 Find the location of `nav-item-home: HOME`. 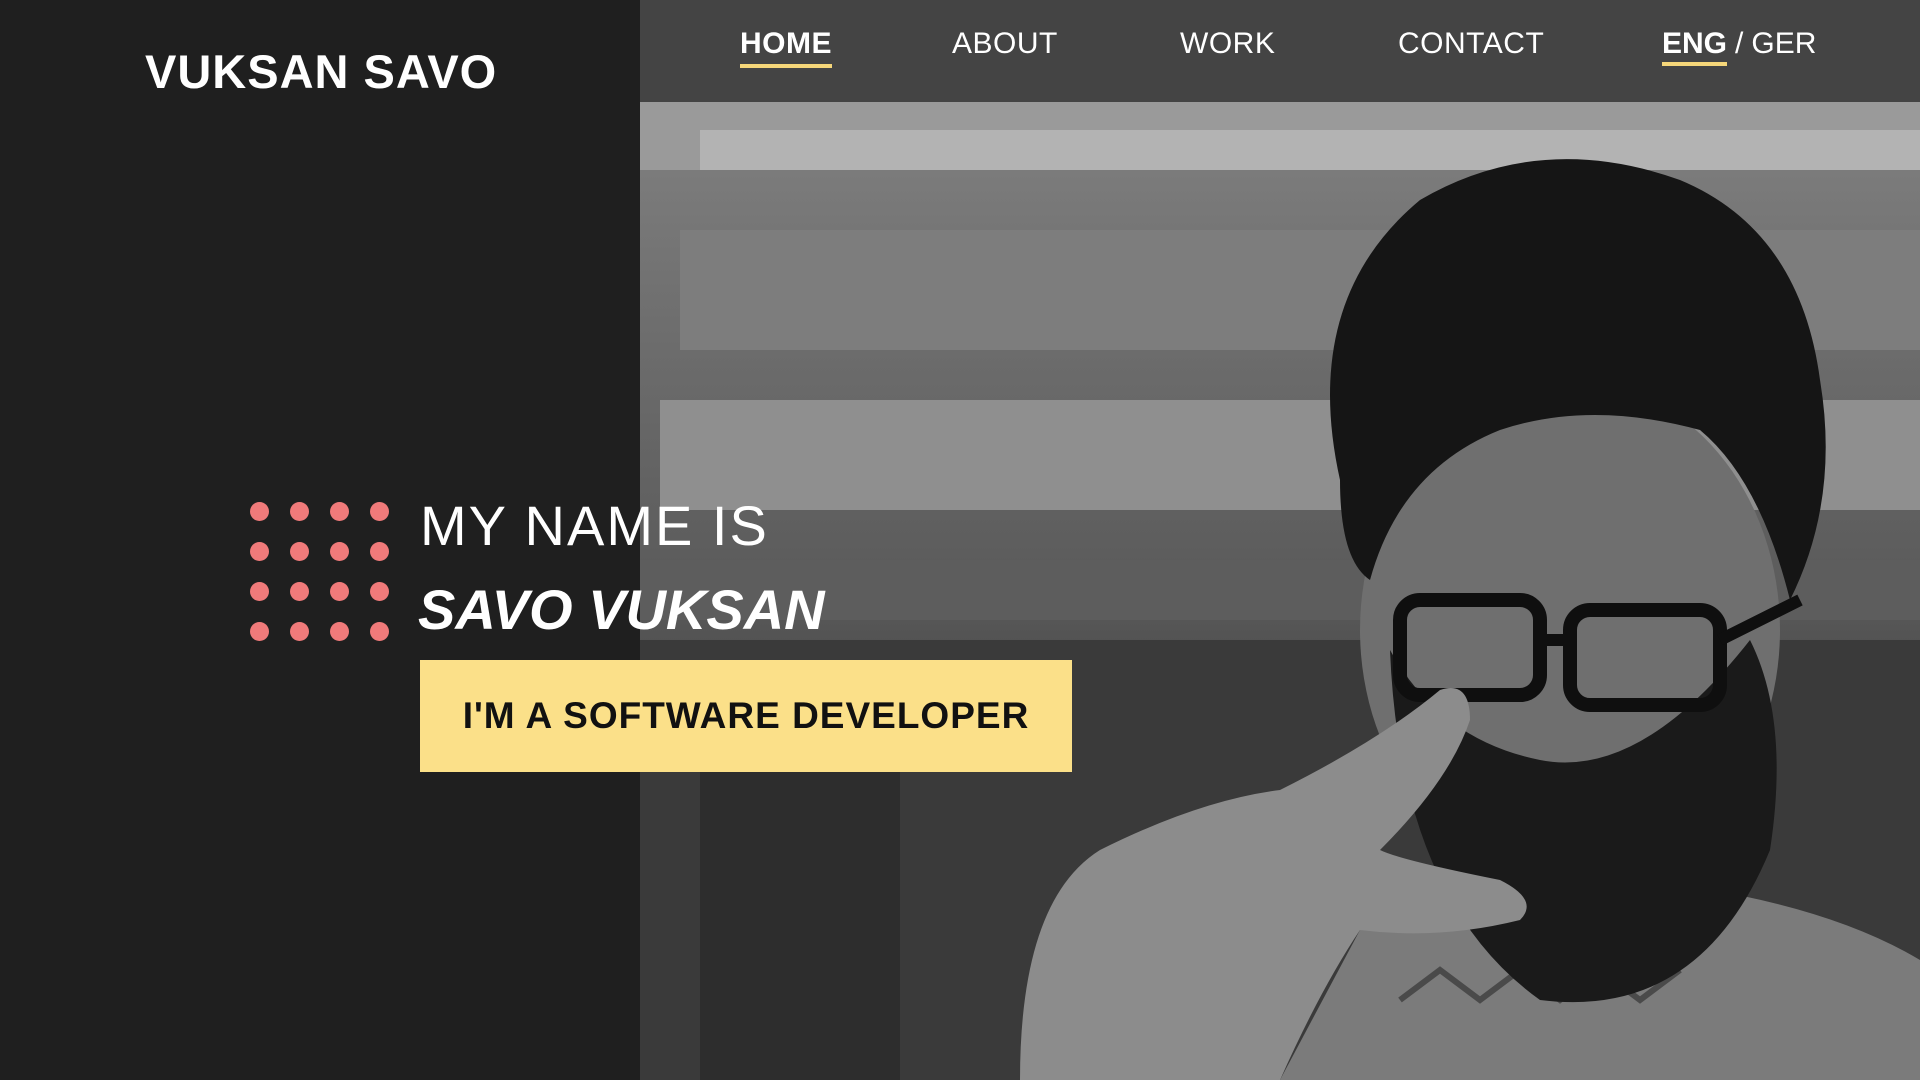

nav-item-home: HOME is located at coordinates (786, 47).